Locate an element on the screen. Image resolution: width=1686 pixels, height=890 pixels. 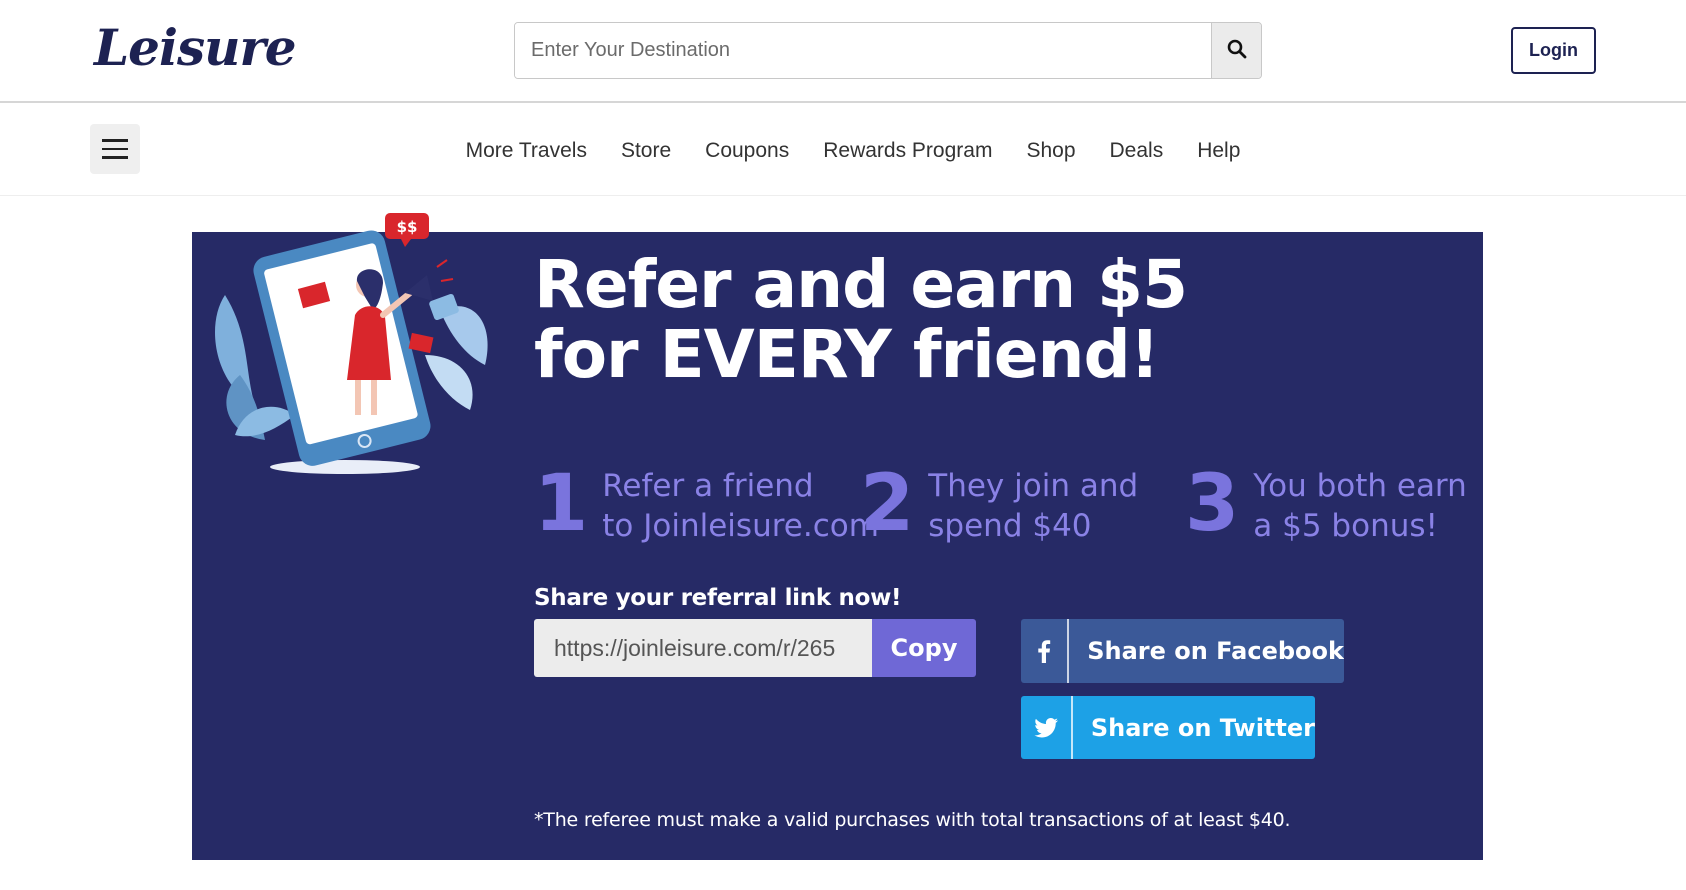
headline-line-1: Refer and earn $5 is located at coordinates (861, 284).